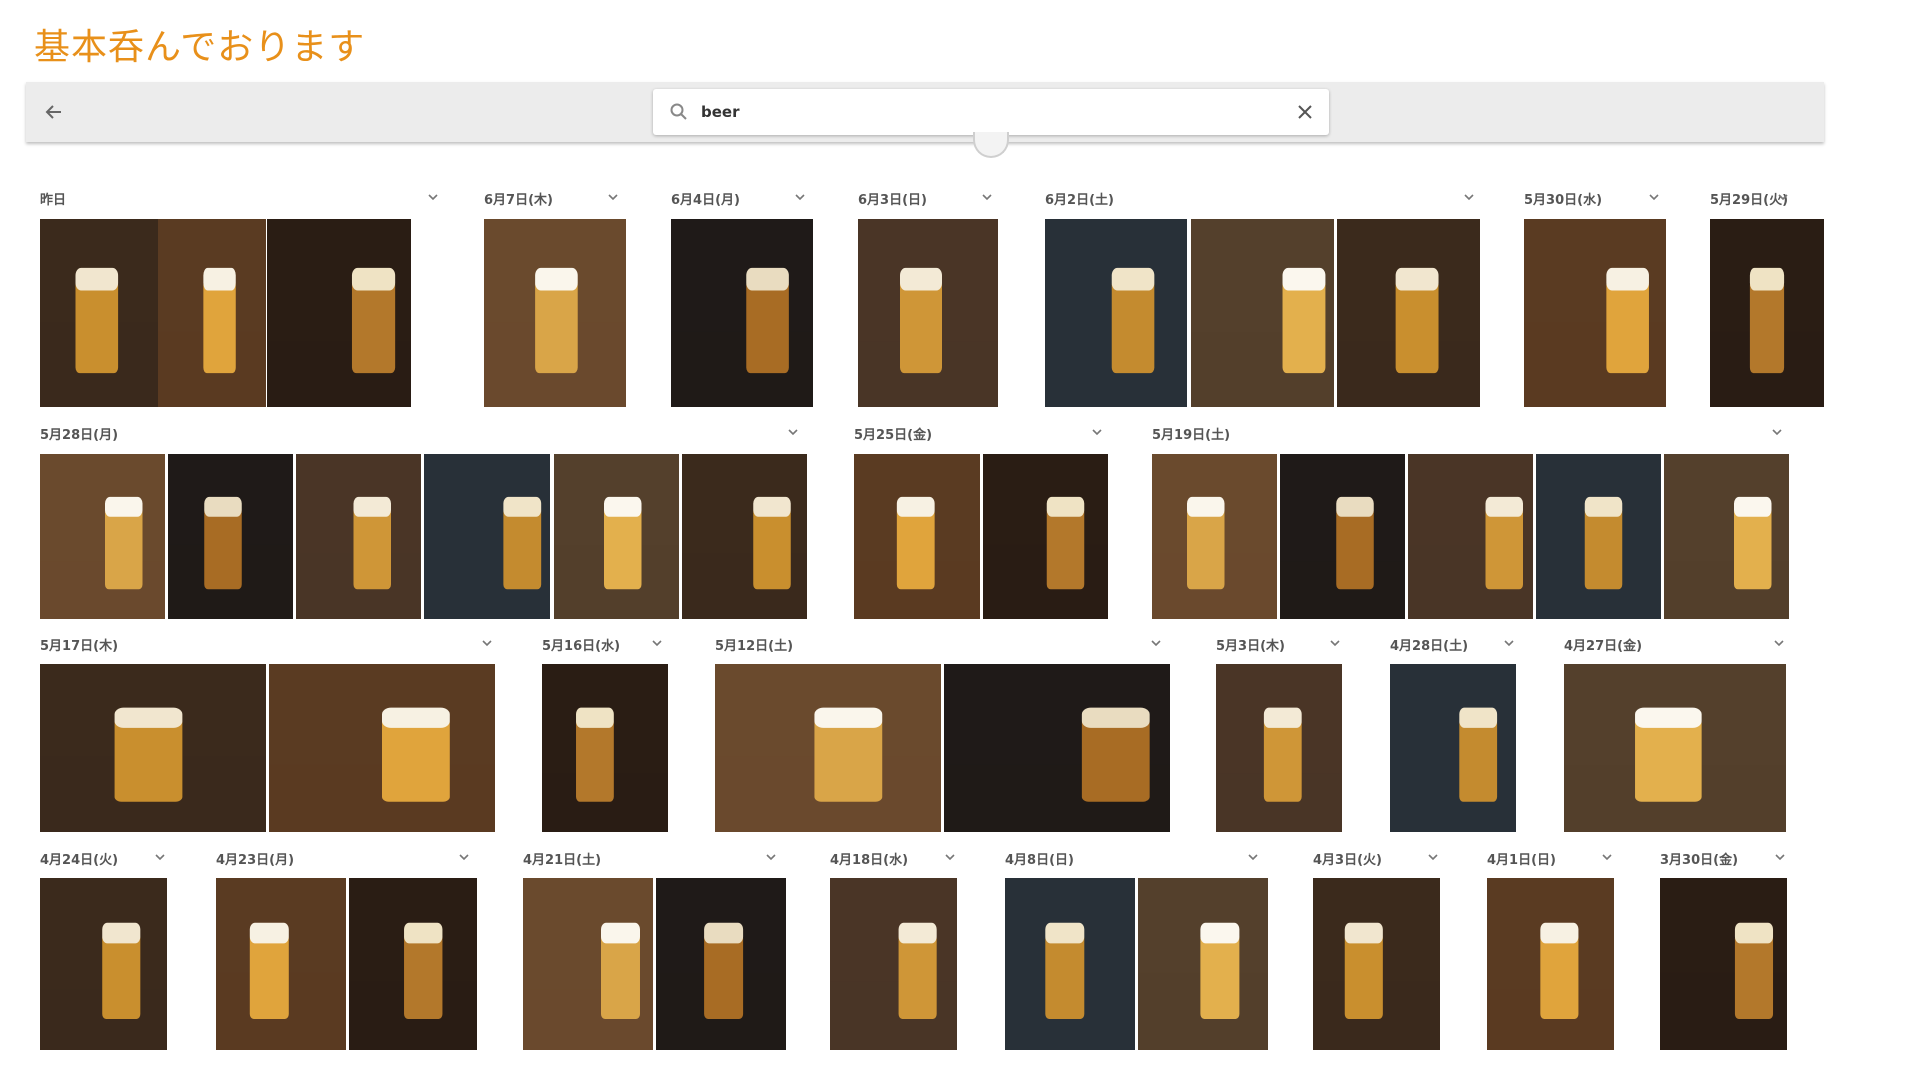 The image size is (1920, 1080). What do you see at coordinates (939, 644) in the screenshot?
I see `date-group-header: 5月12日(土)` at bounding box center [939, 644].